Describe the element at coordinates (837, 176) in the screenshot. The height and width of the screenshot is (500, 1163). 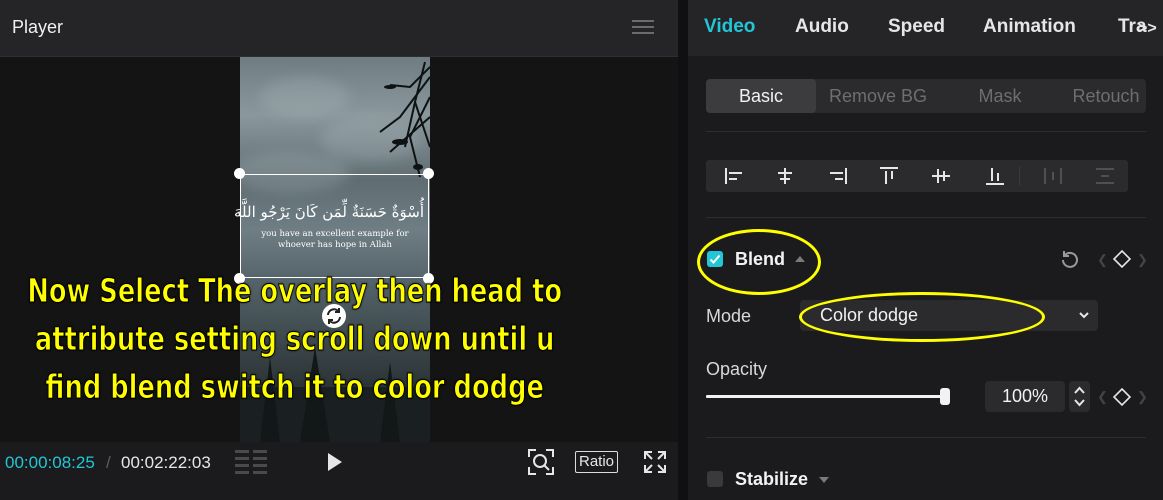
I see `align-right-icon` at that location.